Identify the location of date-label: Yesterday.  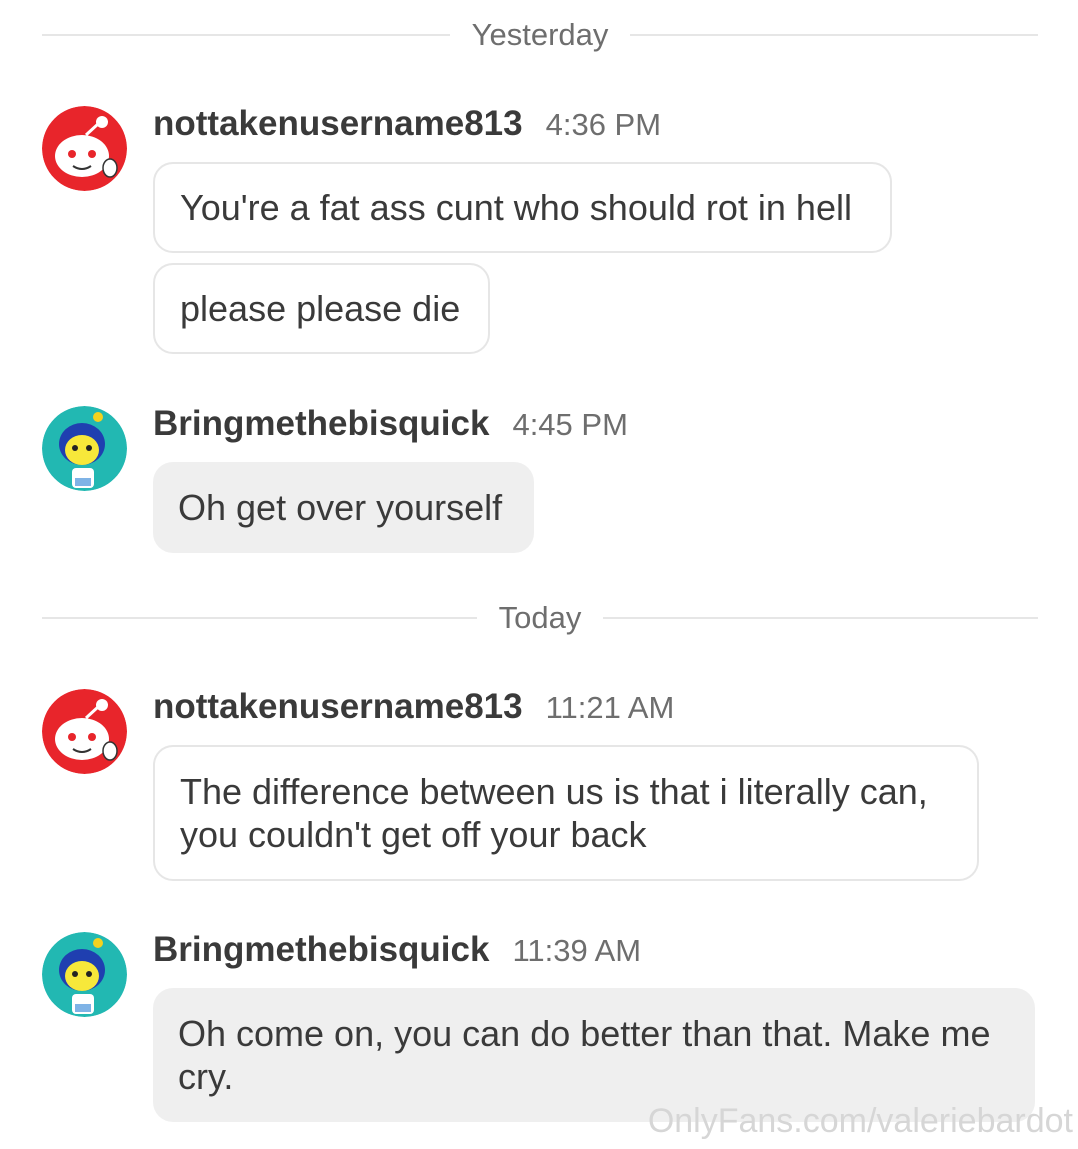
(540, 34).